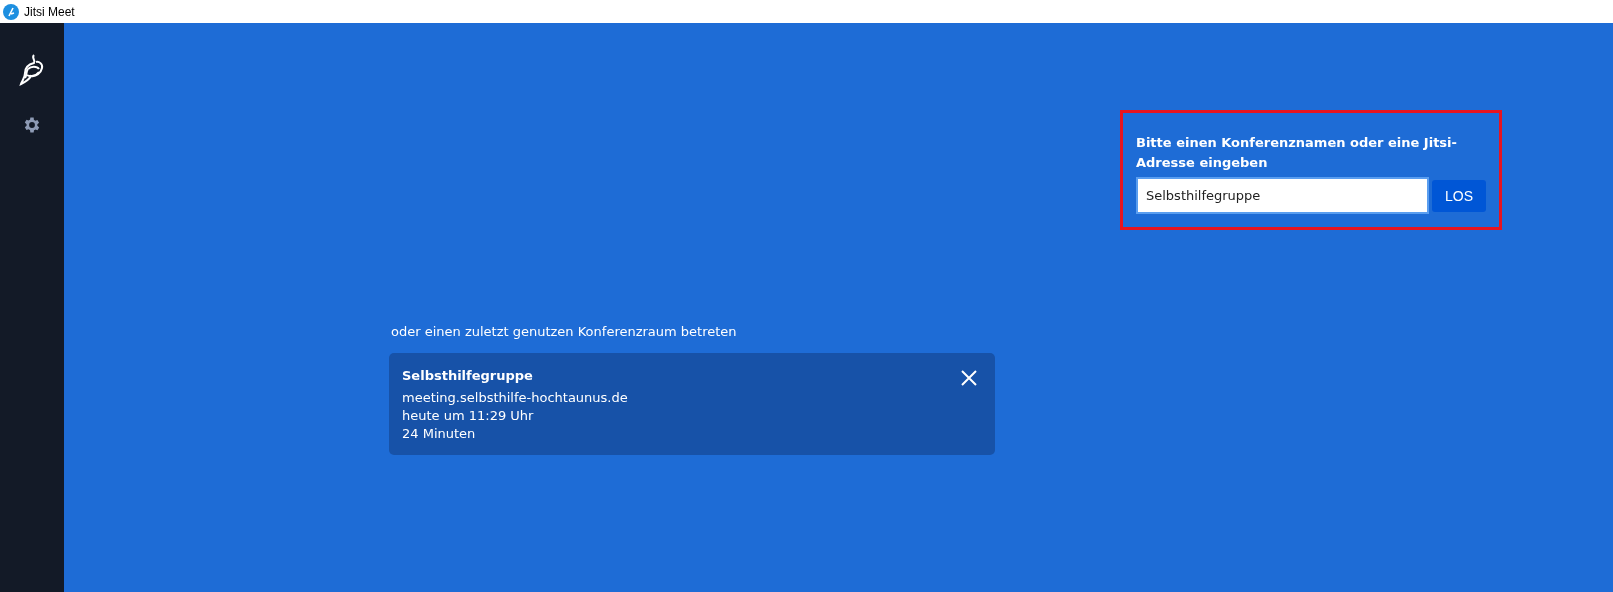  What do you see at coordinates (515, 398) in the screenshot?
I see `meeting-server: meeting.selbsthilfe-hochtaunus.de` at bounding box center [515, 398].